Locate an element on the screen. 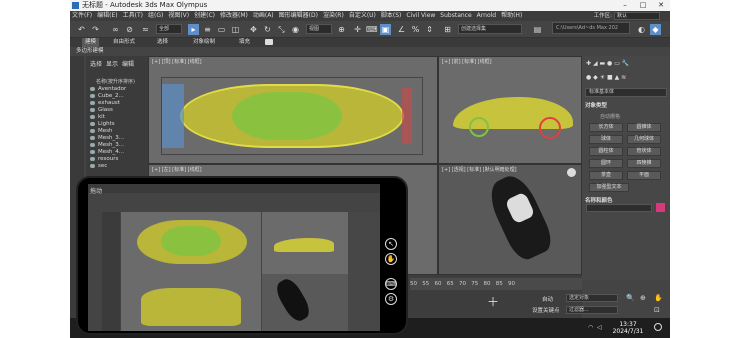 This screenshot has height=338, width=751. menu-edit: 编辑(E) is located at coordinates (107, 15).